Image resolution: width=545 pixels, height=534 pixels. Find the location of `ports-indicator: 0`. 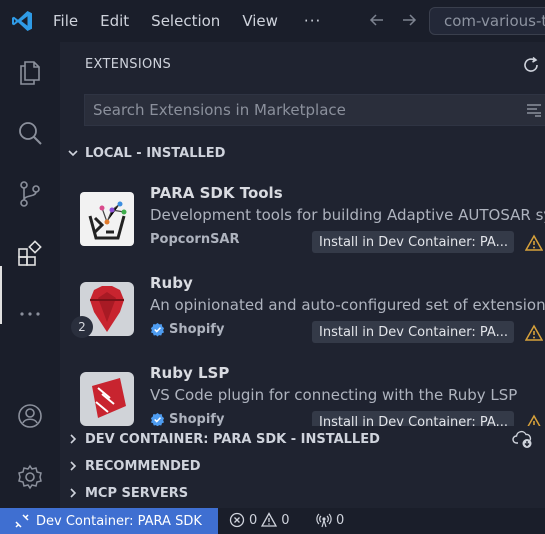

ports-indicator: 0 is located at coordinates (330, 520).